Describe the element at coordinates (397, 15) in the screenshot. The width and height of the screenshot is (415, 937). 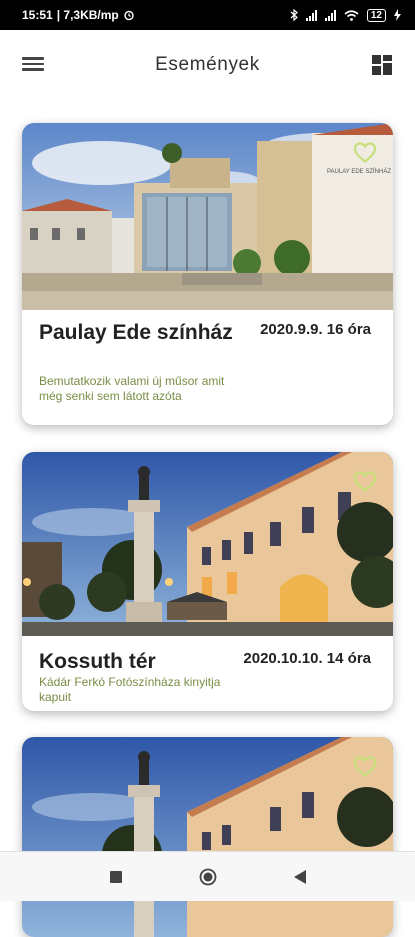
I see `charging-icon` at that location.